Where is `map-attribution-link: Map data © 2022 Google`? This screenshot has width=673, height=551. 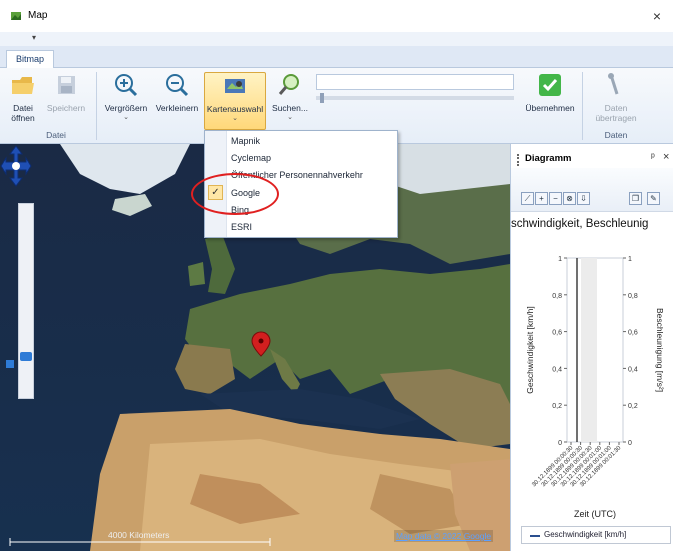 map-attribution-link: Map data © 2022 Google is located at coordinates (444, 536).